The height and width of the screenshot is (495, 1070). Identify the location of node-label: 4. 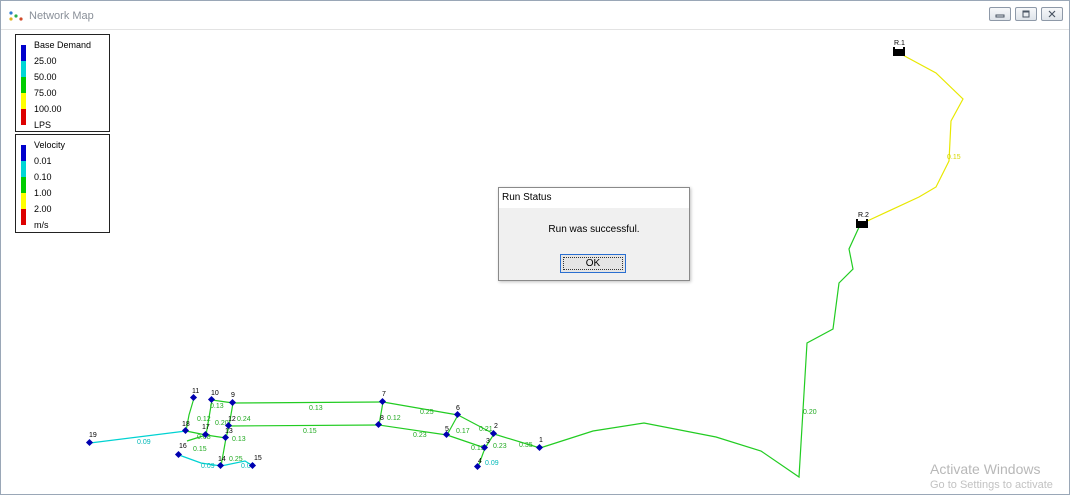
(480, 461).